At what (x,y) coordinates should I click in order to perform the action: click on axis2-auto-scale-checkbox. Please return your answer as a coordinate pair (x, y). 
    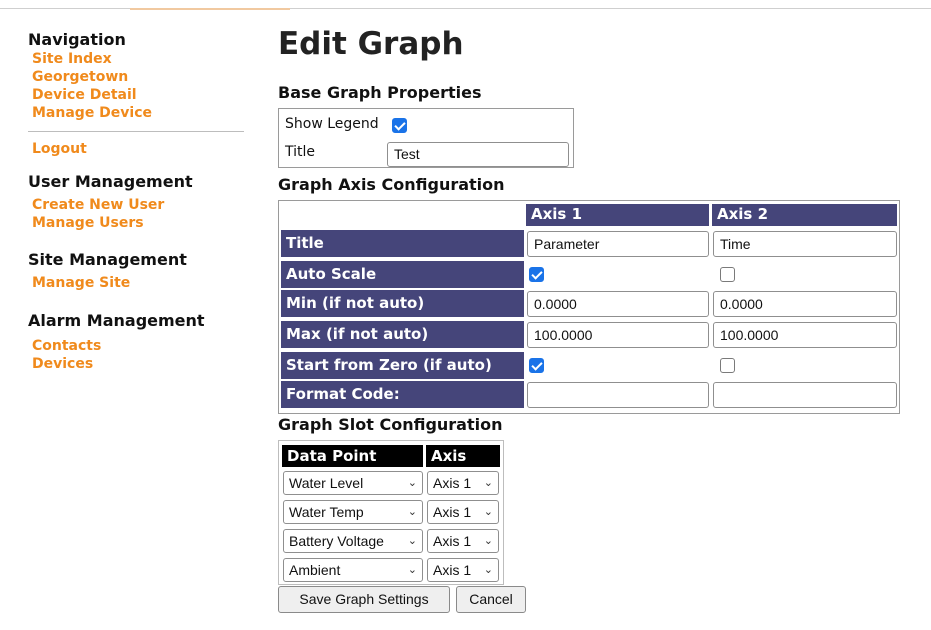
    Looking at the image, I should click on (727, 274).